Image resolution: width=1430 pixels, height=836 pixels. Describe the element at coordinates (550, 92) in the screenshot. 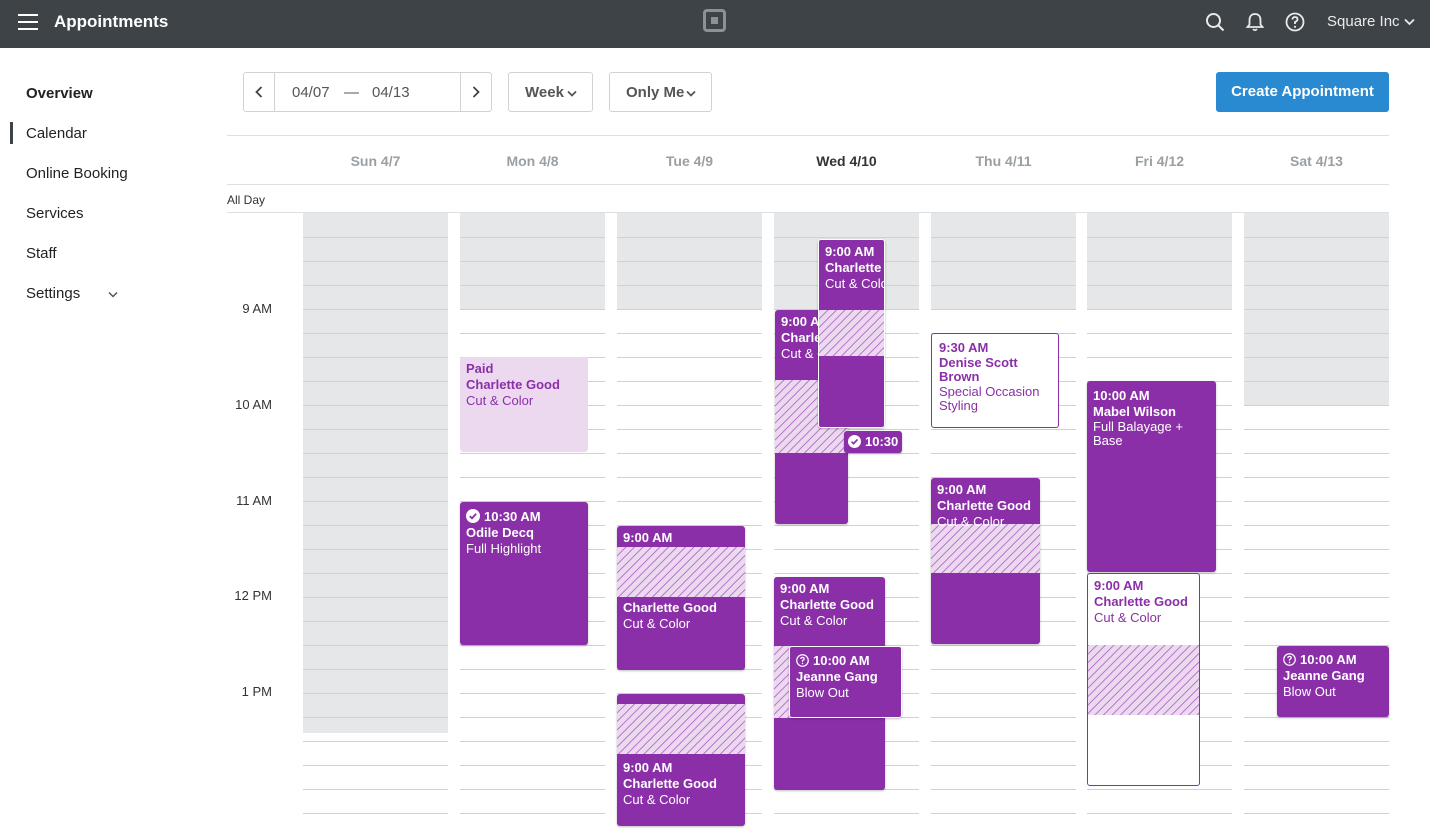

I see `view-dropdown: Week` at that location.